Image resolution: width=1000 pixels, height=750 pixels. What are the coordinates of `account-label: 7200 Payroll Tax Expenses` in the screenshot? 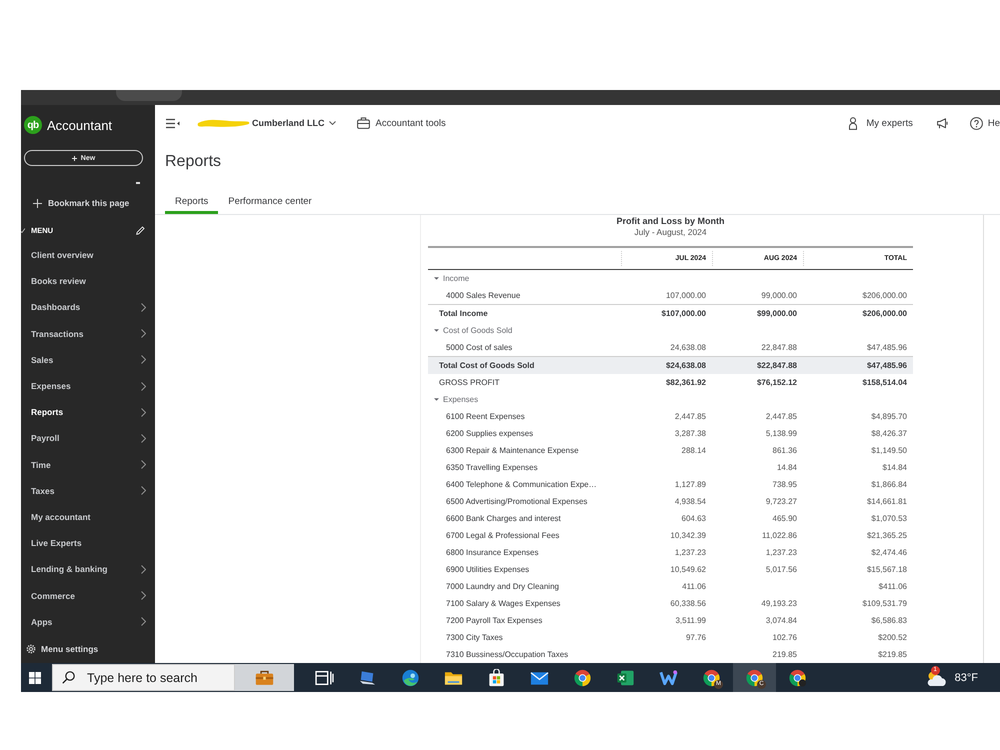 It's located at (494, 620).